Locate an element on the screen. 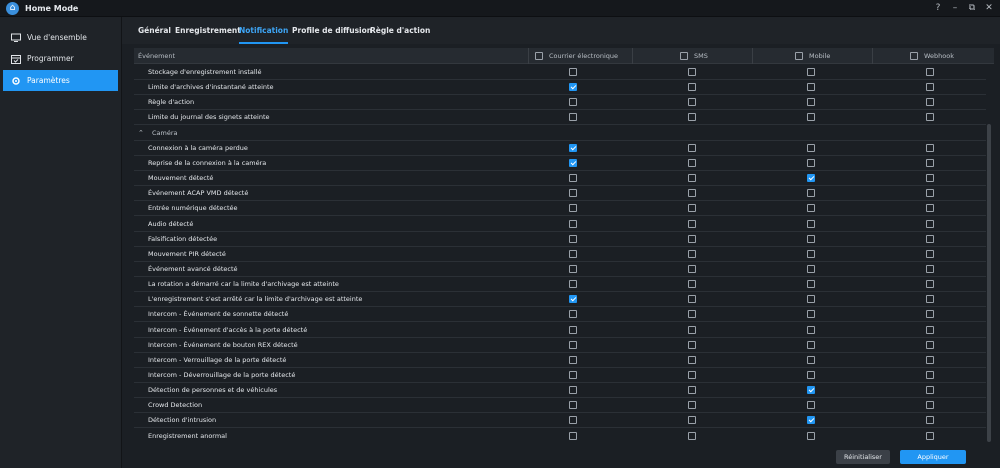 This screenshot has width=1000, height=468. sidebar-item-schedule: Programmer is located at coordinates (60, 58).